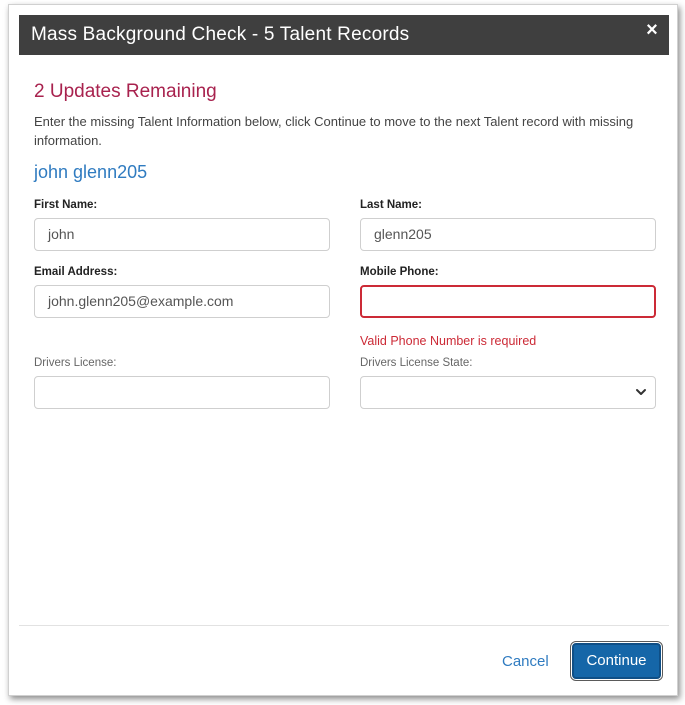 The image size is (685, 705). What do you see at coordinates (508, 234) in the screenshot?
I see `last-name-input: glenn205` at bounding box center [508, 234].